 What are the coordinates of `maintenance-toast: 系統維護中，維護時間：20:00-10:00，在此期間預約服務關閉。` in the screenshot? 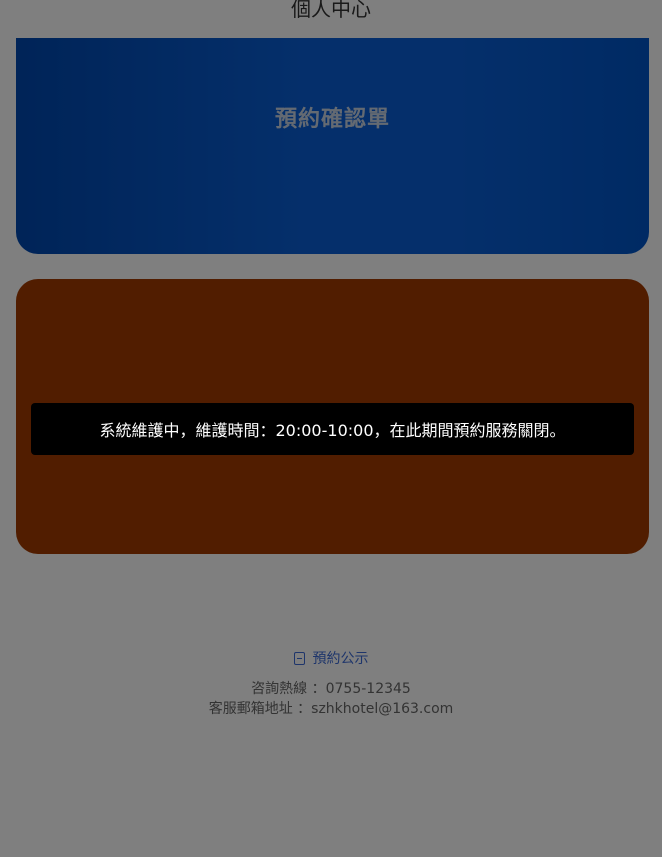 It's located at (332, 429).